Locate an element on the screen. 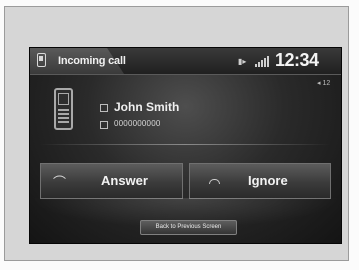 The width and height of the screenshot is (359, 270). header-bar: Incoming call ▮▸ 12:34 is located at coordinates (185, 61).